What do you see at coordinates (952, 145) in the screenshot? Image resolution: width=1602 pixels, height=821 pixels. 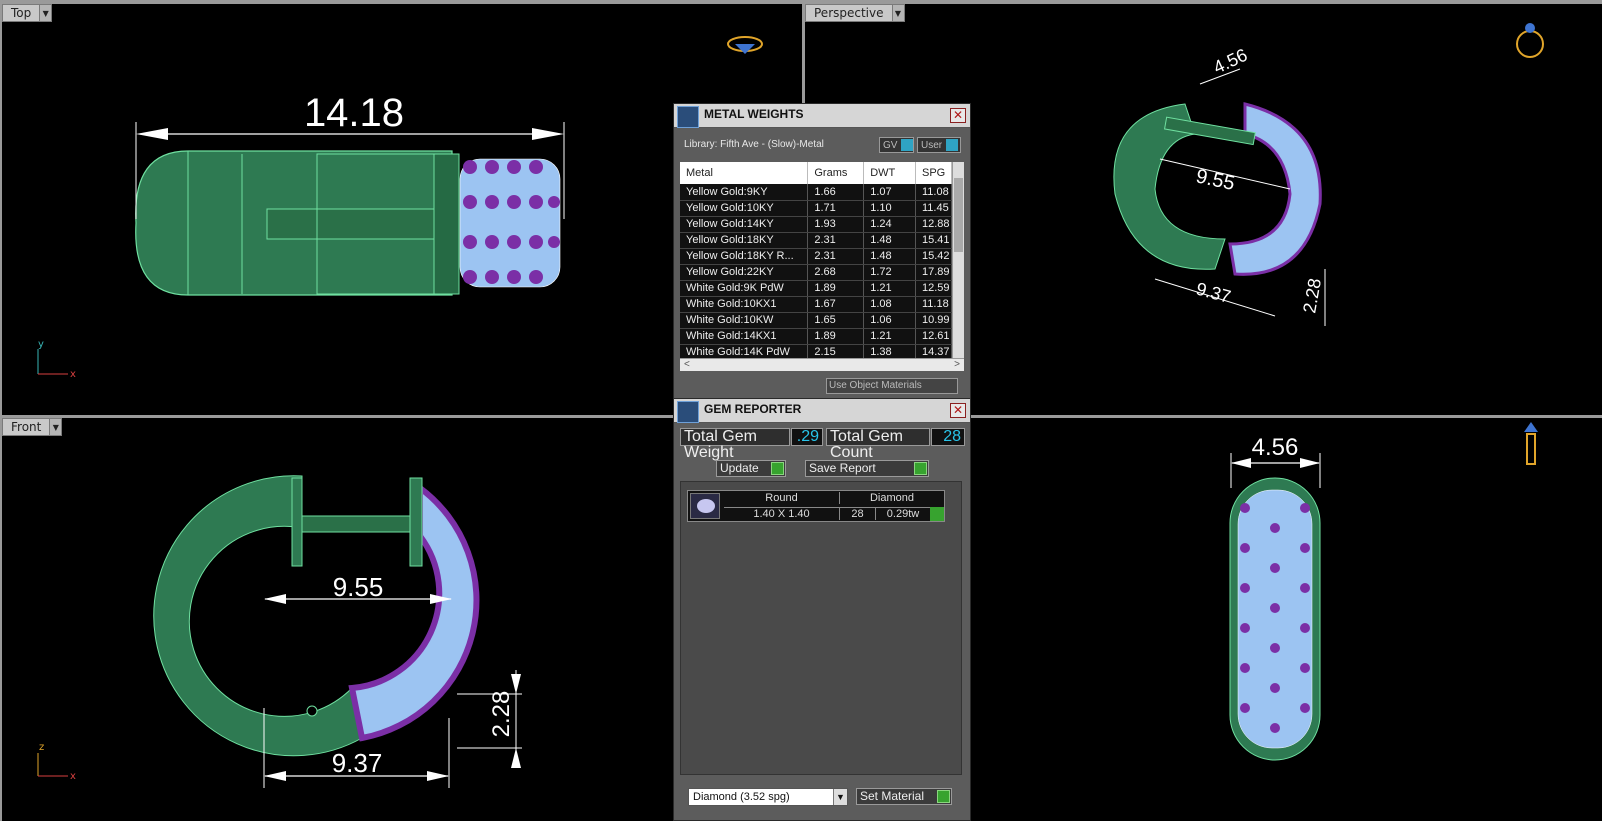 I see `toggle-icon` at bounding box center [952, 145].